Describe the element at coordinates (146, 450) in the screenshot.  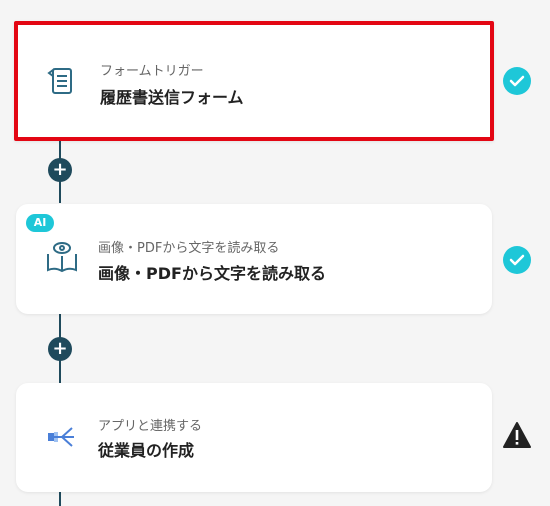
I see `step-title: 従業員の作成` at that location.